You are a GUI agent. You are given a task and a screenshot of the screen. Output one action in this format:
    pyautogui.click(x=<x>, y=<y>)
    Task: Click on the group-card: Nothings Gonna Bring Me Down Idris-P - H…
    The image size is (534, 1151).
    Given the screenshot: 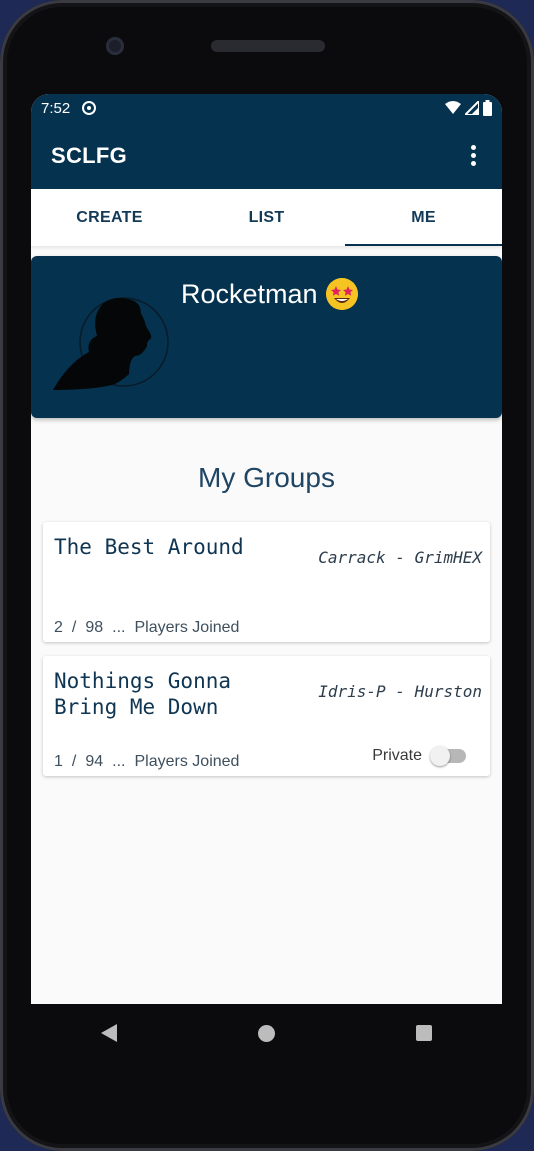 What is the action you would take?
    pyautogui.click(x=266, y=716)
    